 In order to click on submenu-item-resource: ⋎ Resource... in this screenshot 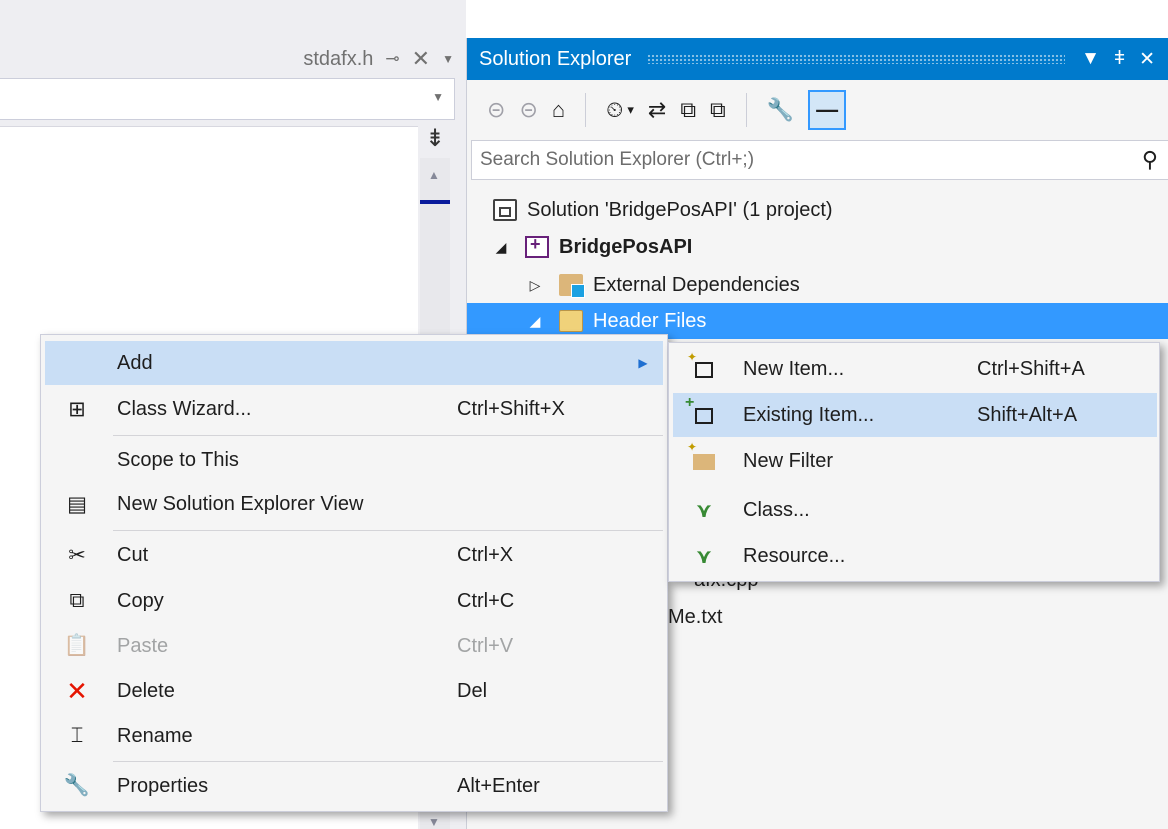, I will do `click(915, 556)`.